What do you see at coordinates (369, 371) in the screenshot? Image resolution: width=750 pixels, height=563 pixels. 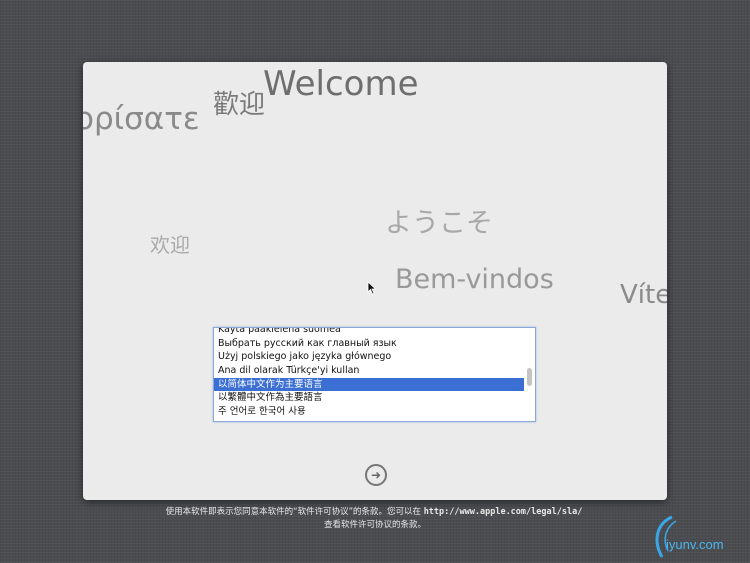 I see `language-option-turkish: Ana dil olarak Türkçe'yi kullan` at bounding box center [369, 371].